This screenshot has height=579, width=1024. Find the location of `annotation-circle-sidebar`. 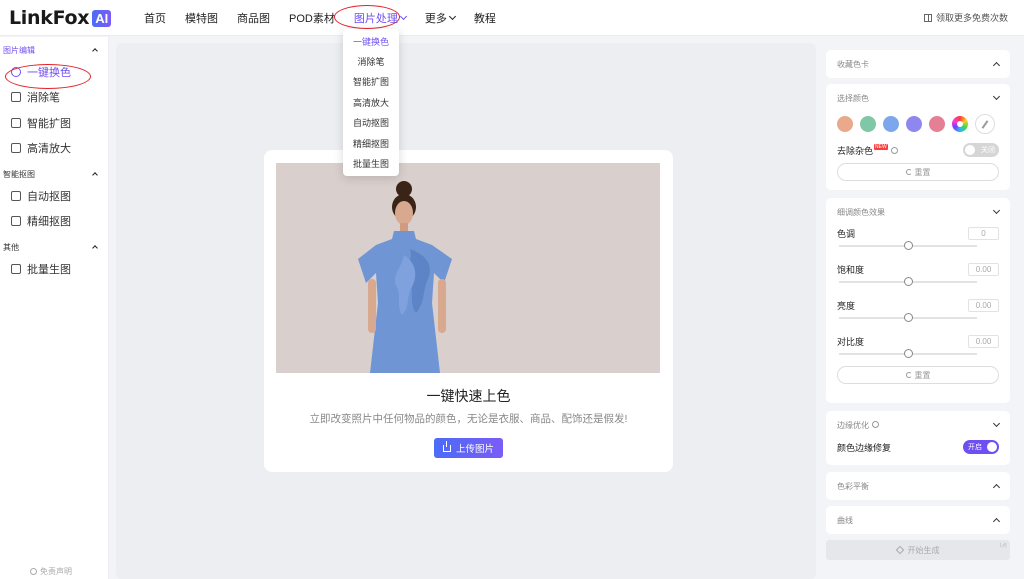

annotation-circle-sidebar is located at coordinates (48, 76).